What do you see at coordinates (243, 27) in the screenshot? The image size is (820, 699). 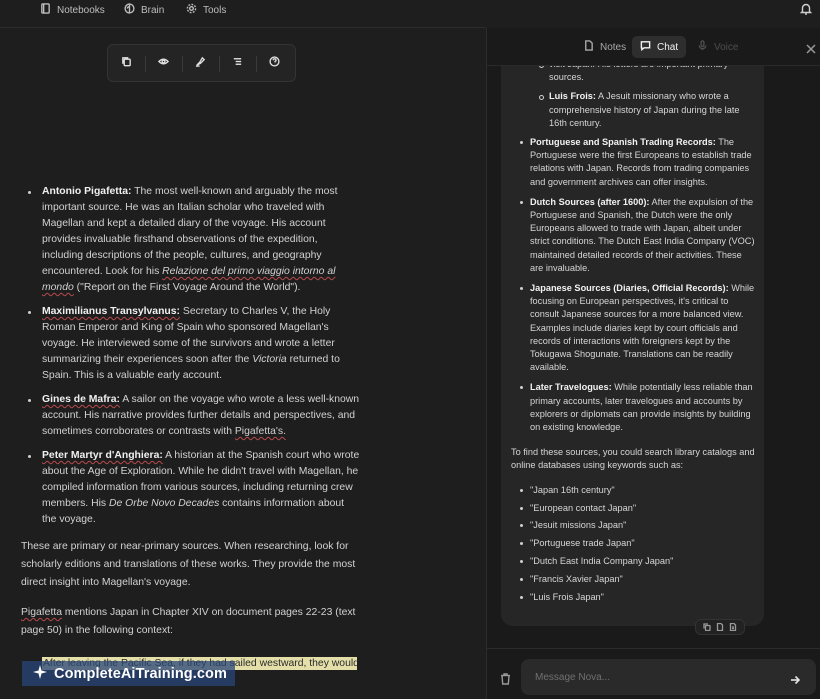 I see `nav-divider` at bounding box center [243, 27].